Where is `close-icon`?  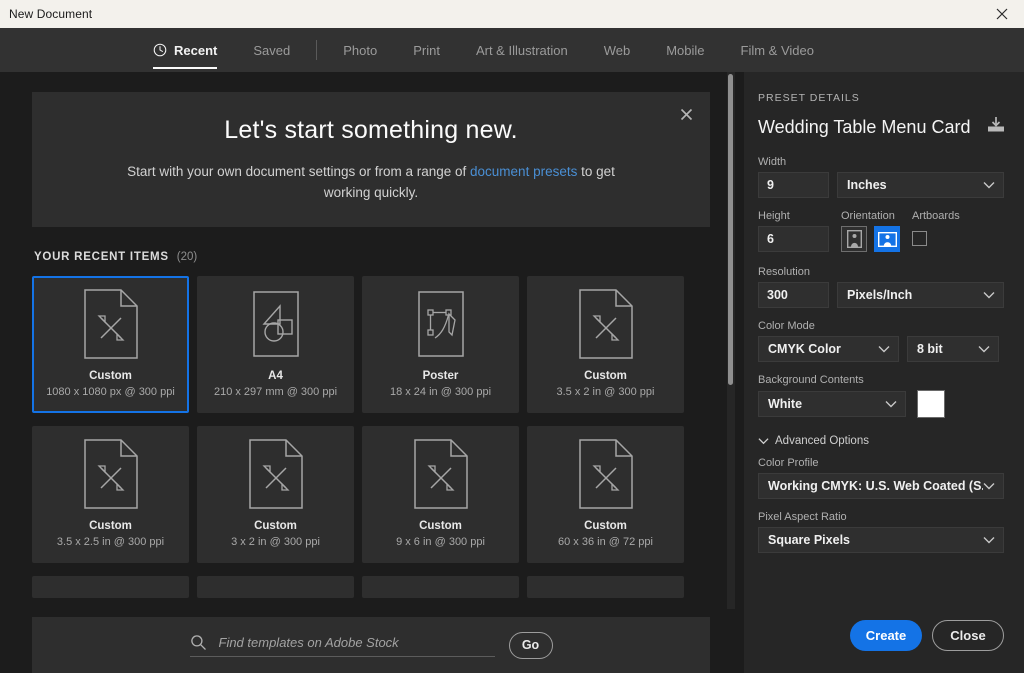 close-icon is located at coordinates (686, 114).